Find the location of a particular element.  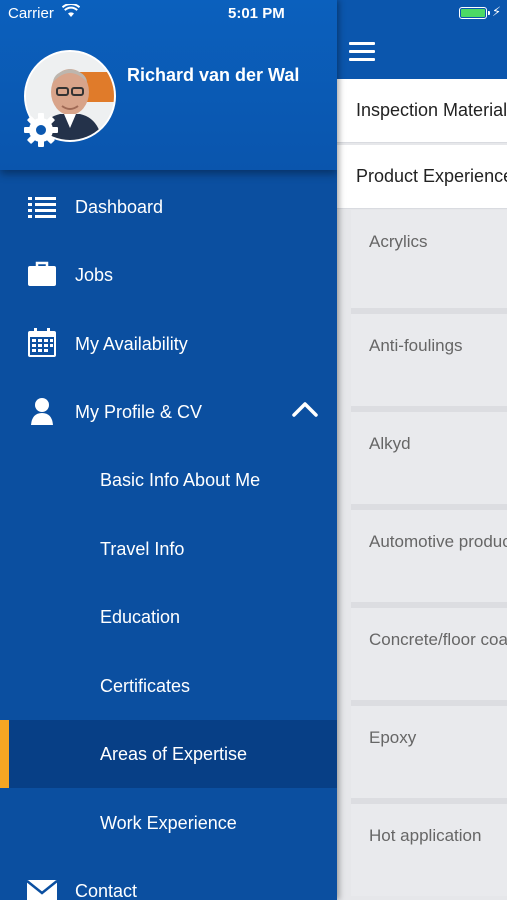

chevron-up-icon is located at coordinates (305, 409).